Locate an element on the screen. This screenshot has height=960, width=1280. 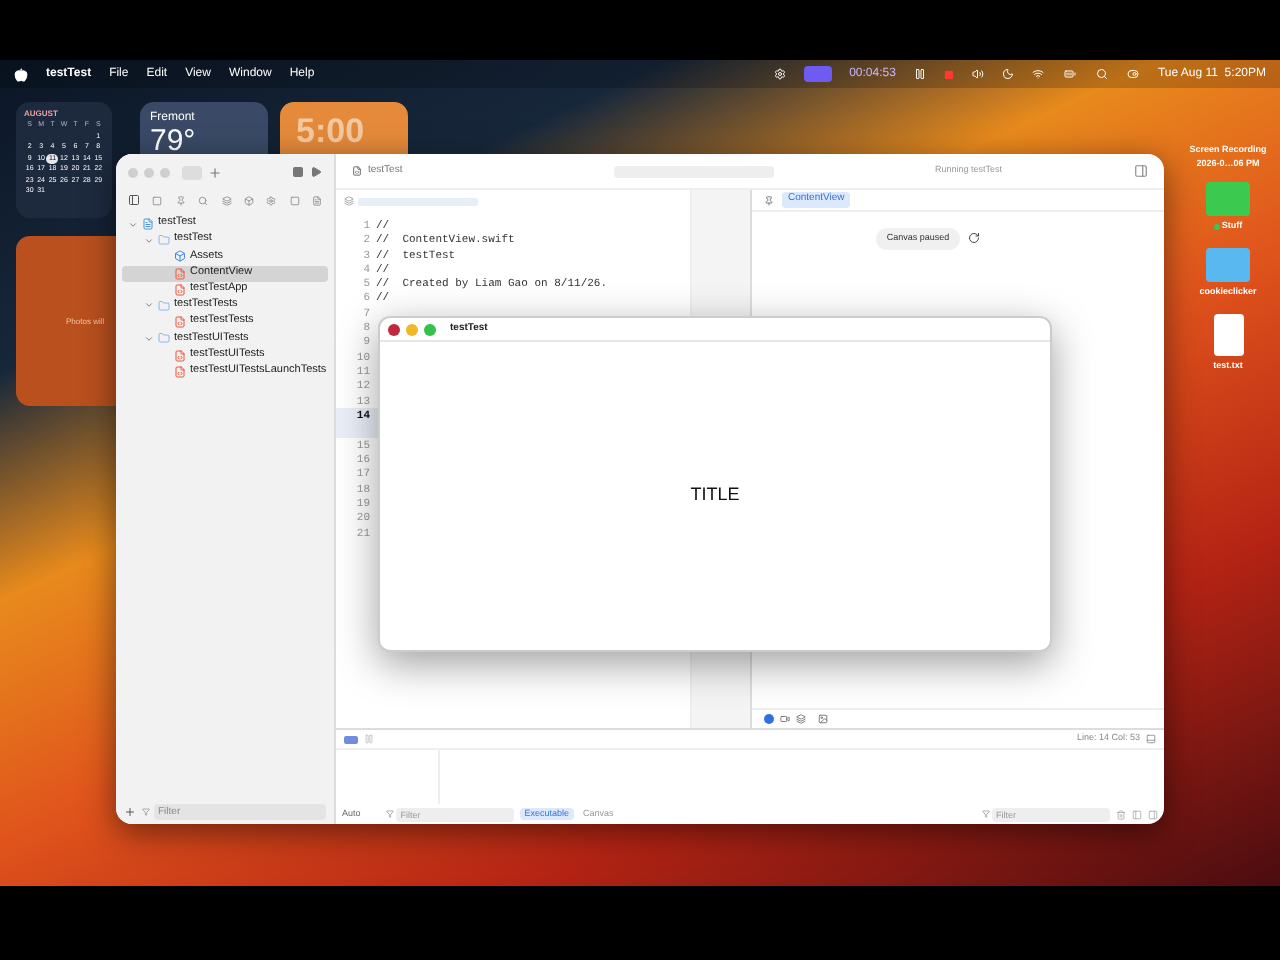
report-icon is located at coordinates (317, 200).